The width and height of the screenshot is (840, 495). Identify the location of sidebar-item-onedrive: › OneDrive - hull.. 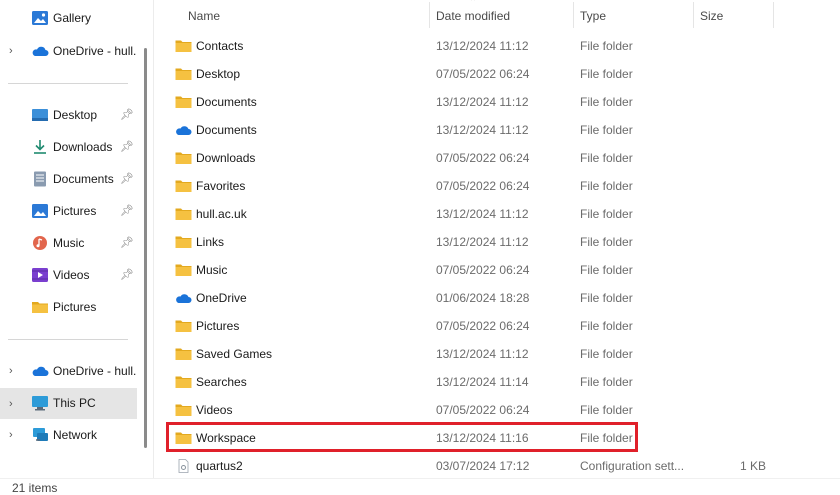
(68, 51).